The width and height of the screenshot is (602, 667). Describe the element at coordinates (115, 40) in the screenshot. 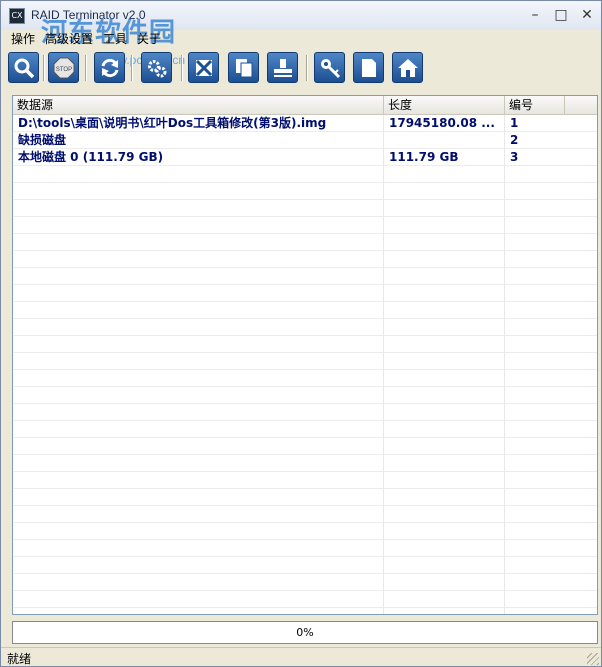

I see `menu-tools: 工具` at that location.